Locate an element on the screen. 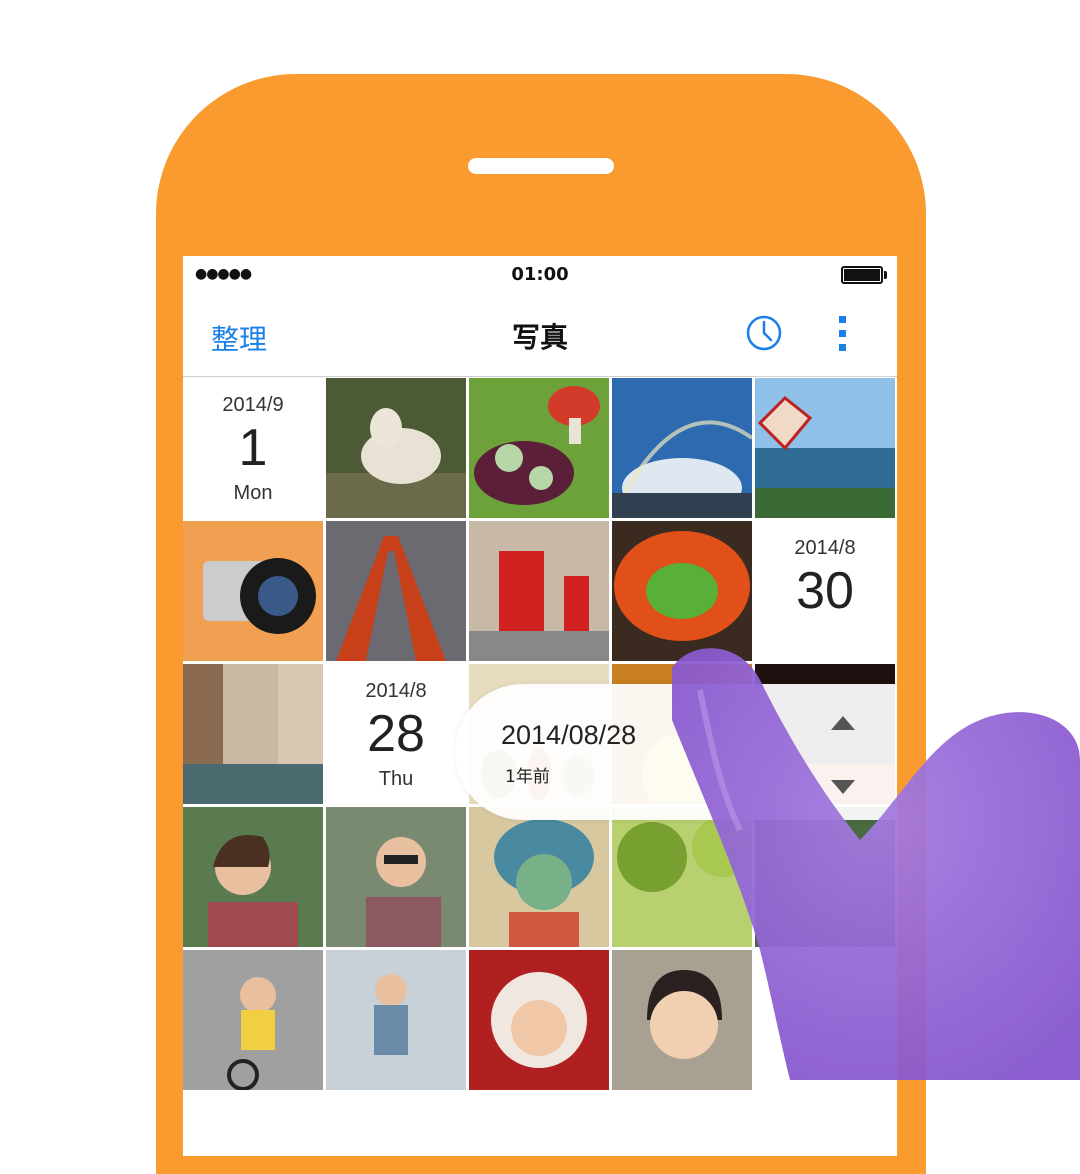 The height and width of the screenshot is (1174, 1080). photo-thumbnail-tower is located at coordinates (396, 591).